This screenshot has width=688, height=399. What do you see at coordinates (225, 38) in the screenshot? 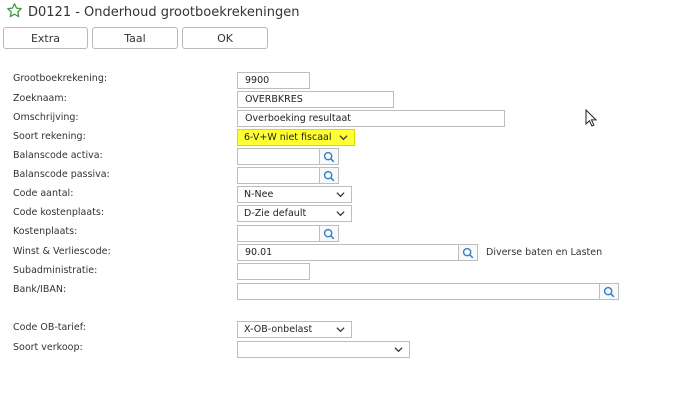
I see `ok-button: OK` at bounding box center [225, 38].